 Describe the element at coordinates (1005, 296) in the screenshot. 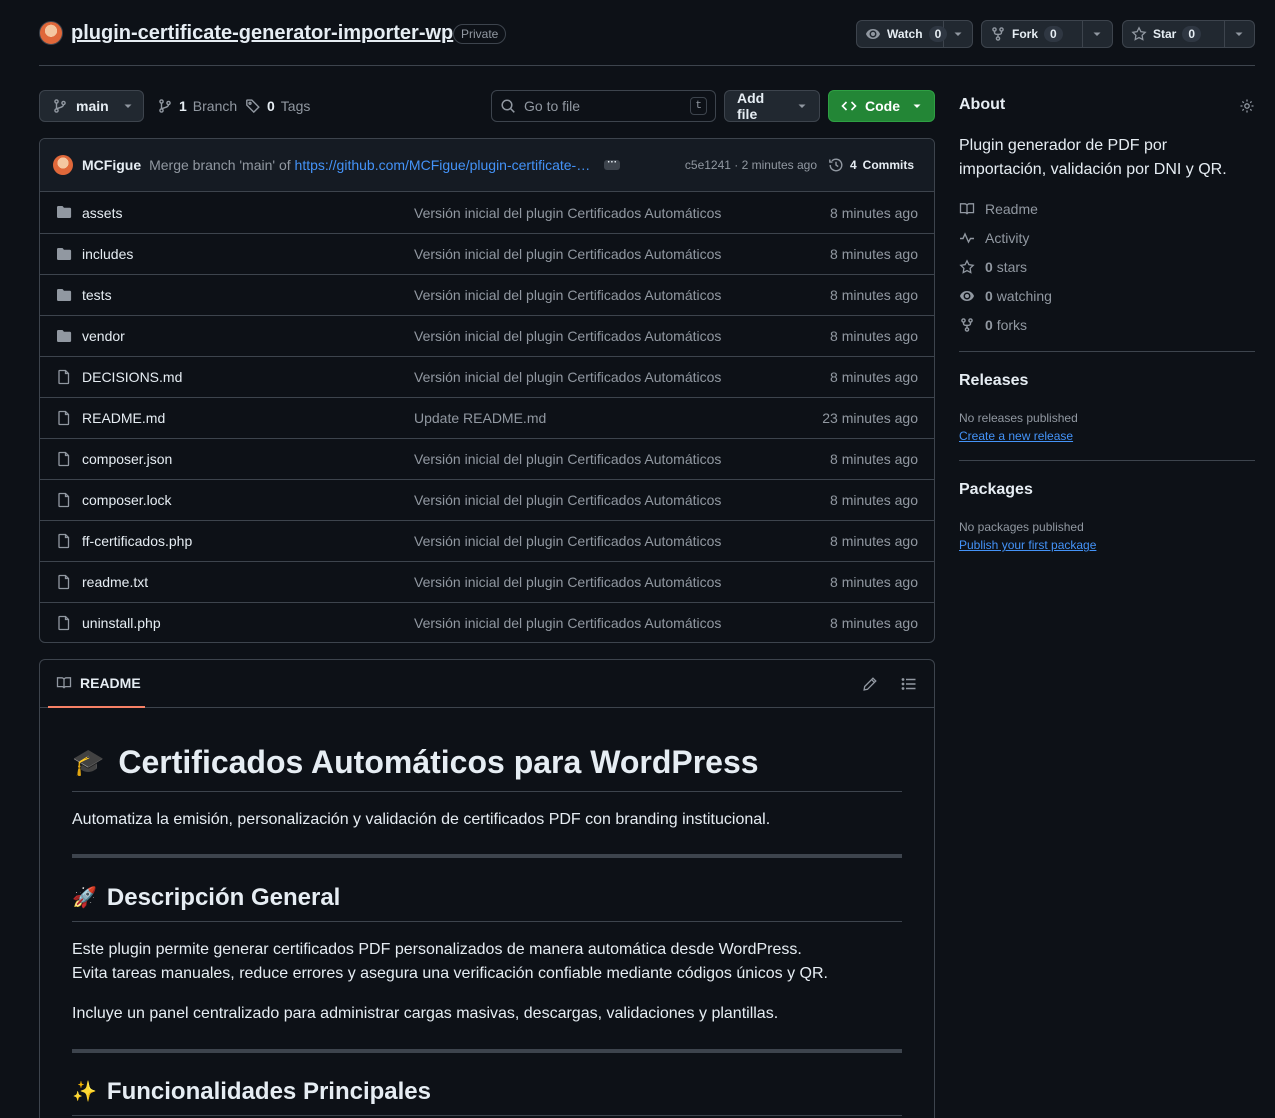

I see `about-watching-link: 0 watching` at that location.